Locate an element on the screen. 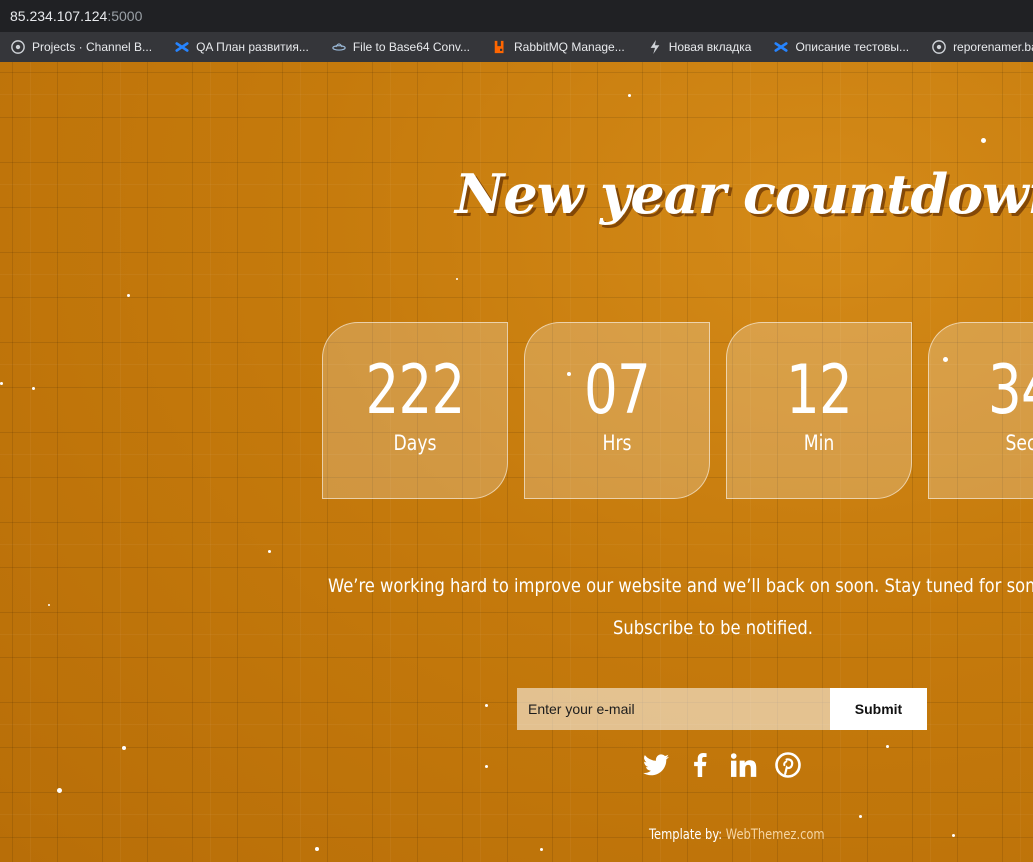 This screenshot has height=862, width=1033. countdown-value: 34 is located at coordinates (1010, 390).